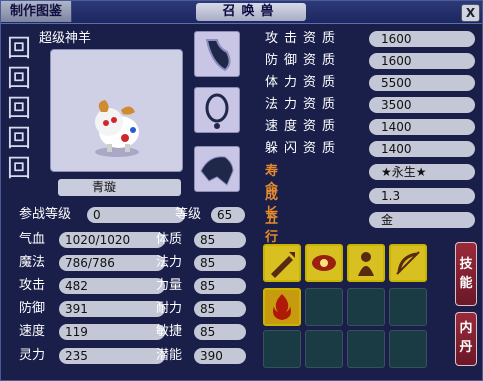 This screenshot has height=381, width=483. What do you see at coordinates (112, 309) in the screenshot?
I see `stat-value: 391` at bounding box center [112, 309].